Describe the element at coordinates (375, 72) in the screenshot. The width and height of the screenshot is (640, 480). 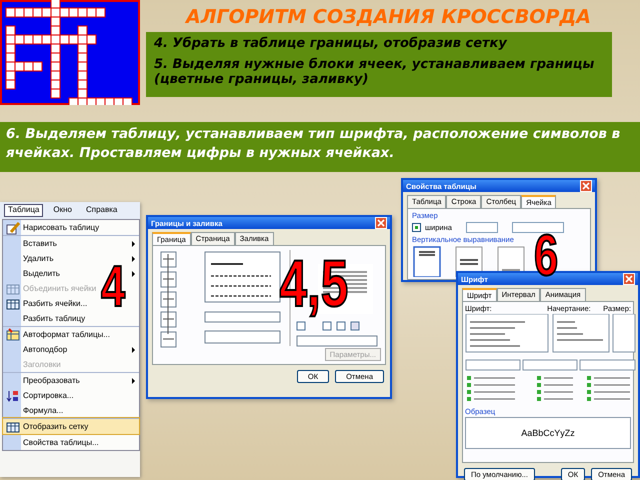
I see `step-text: 5. Выделяя нужные блоки ячеек, устанавливаем границы (цветные границы, заливку)` at that location.